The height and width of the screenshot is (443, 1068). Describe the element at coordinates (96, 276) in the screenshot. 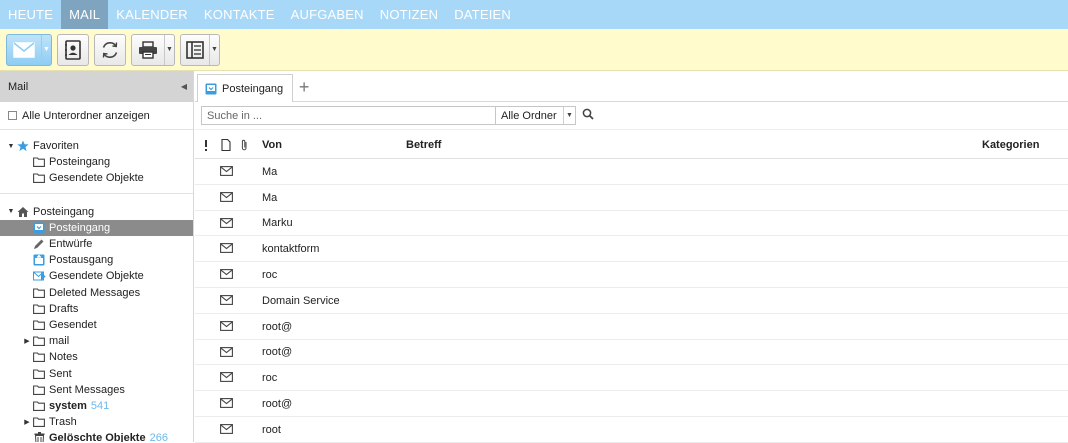

I see `folder-item-gesendete-objekte: Gesendete Objekte` at that location.